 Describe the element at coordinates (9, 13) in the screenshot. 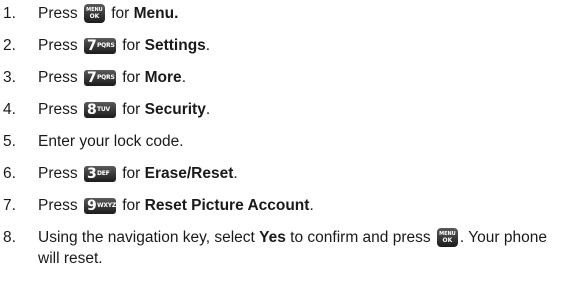

I see `step-number: 1.` at that location.